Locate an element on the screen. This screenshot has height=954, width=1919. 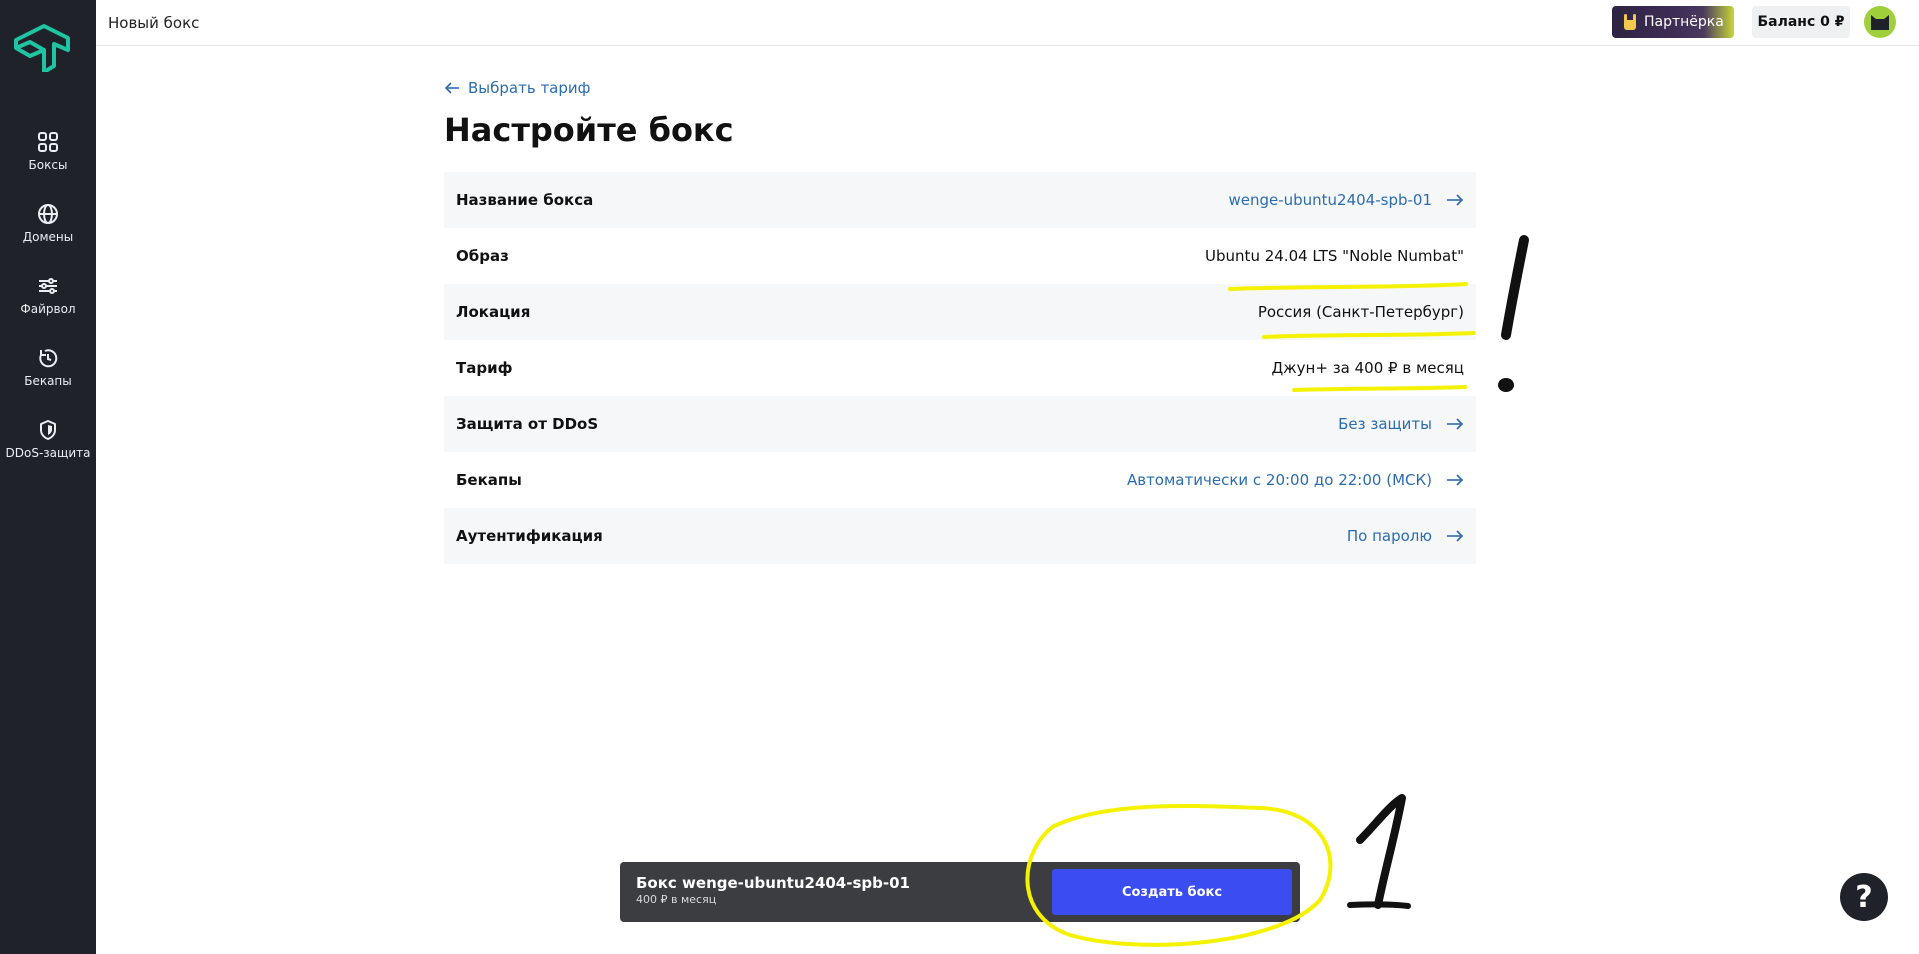
sidebar-item-domains: Домены is located at coordinates (48, 231).